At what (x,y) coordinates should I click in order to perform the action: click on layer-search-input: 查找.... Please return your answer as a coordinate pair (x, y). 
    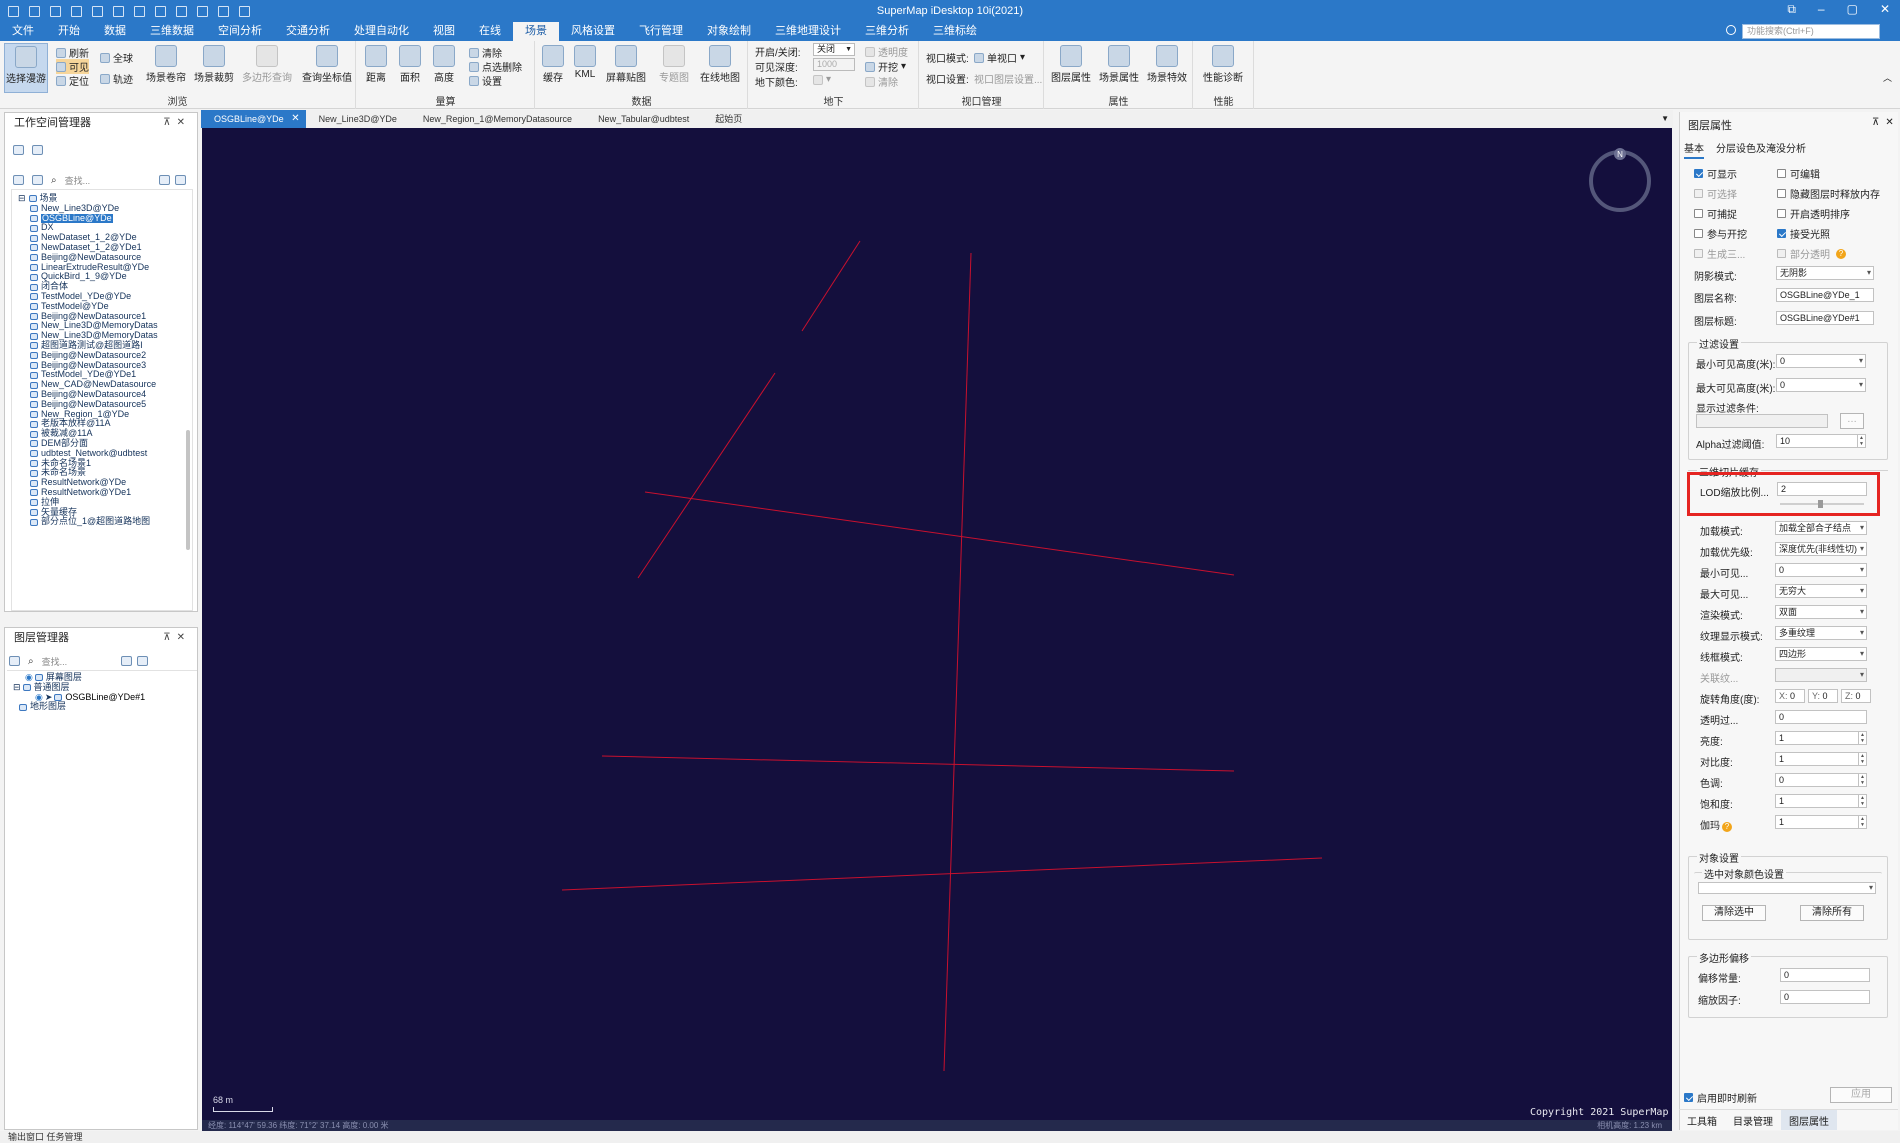
    Looking at the image, I should click on (55, 661).